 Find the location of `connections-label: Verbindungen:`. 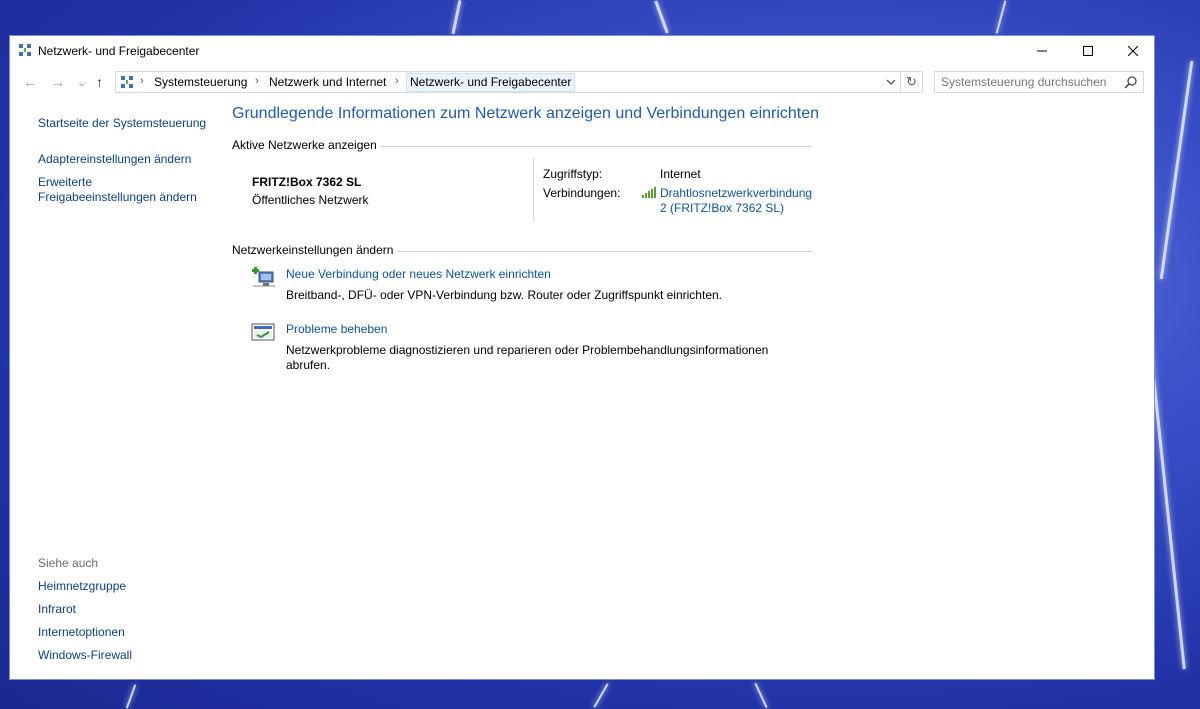

connections-label: Verbindungen: is located at coordinates (582, 193).